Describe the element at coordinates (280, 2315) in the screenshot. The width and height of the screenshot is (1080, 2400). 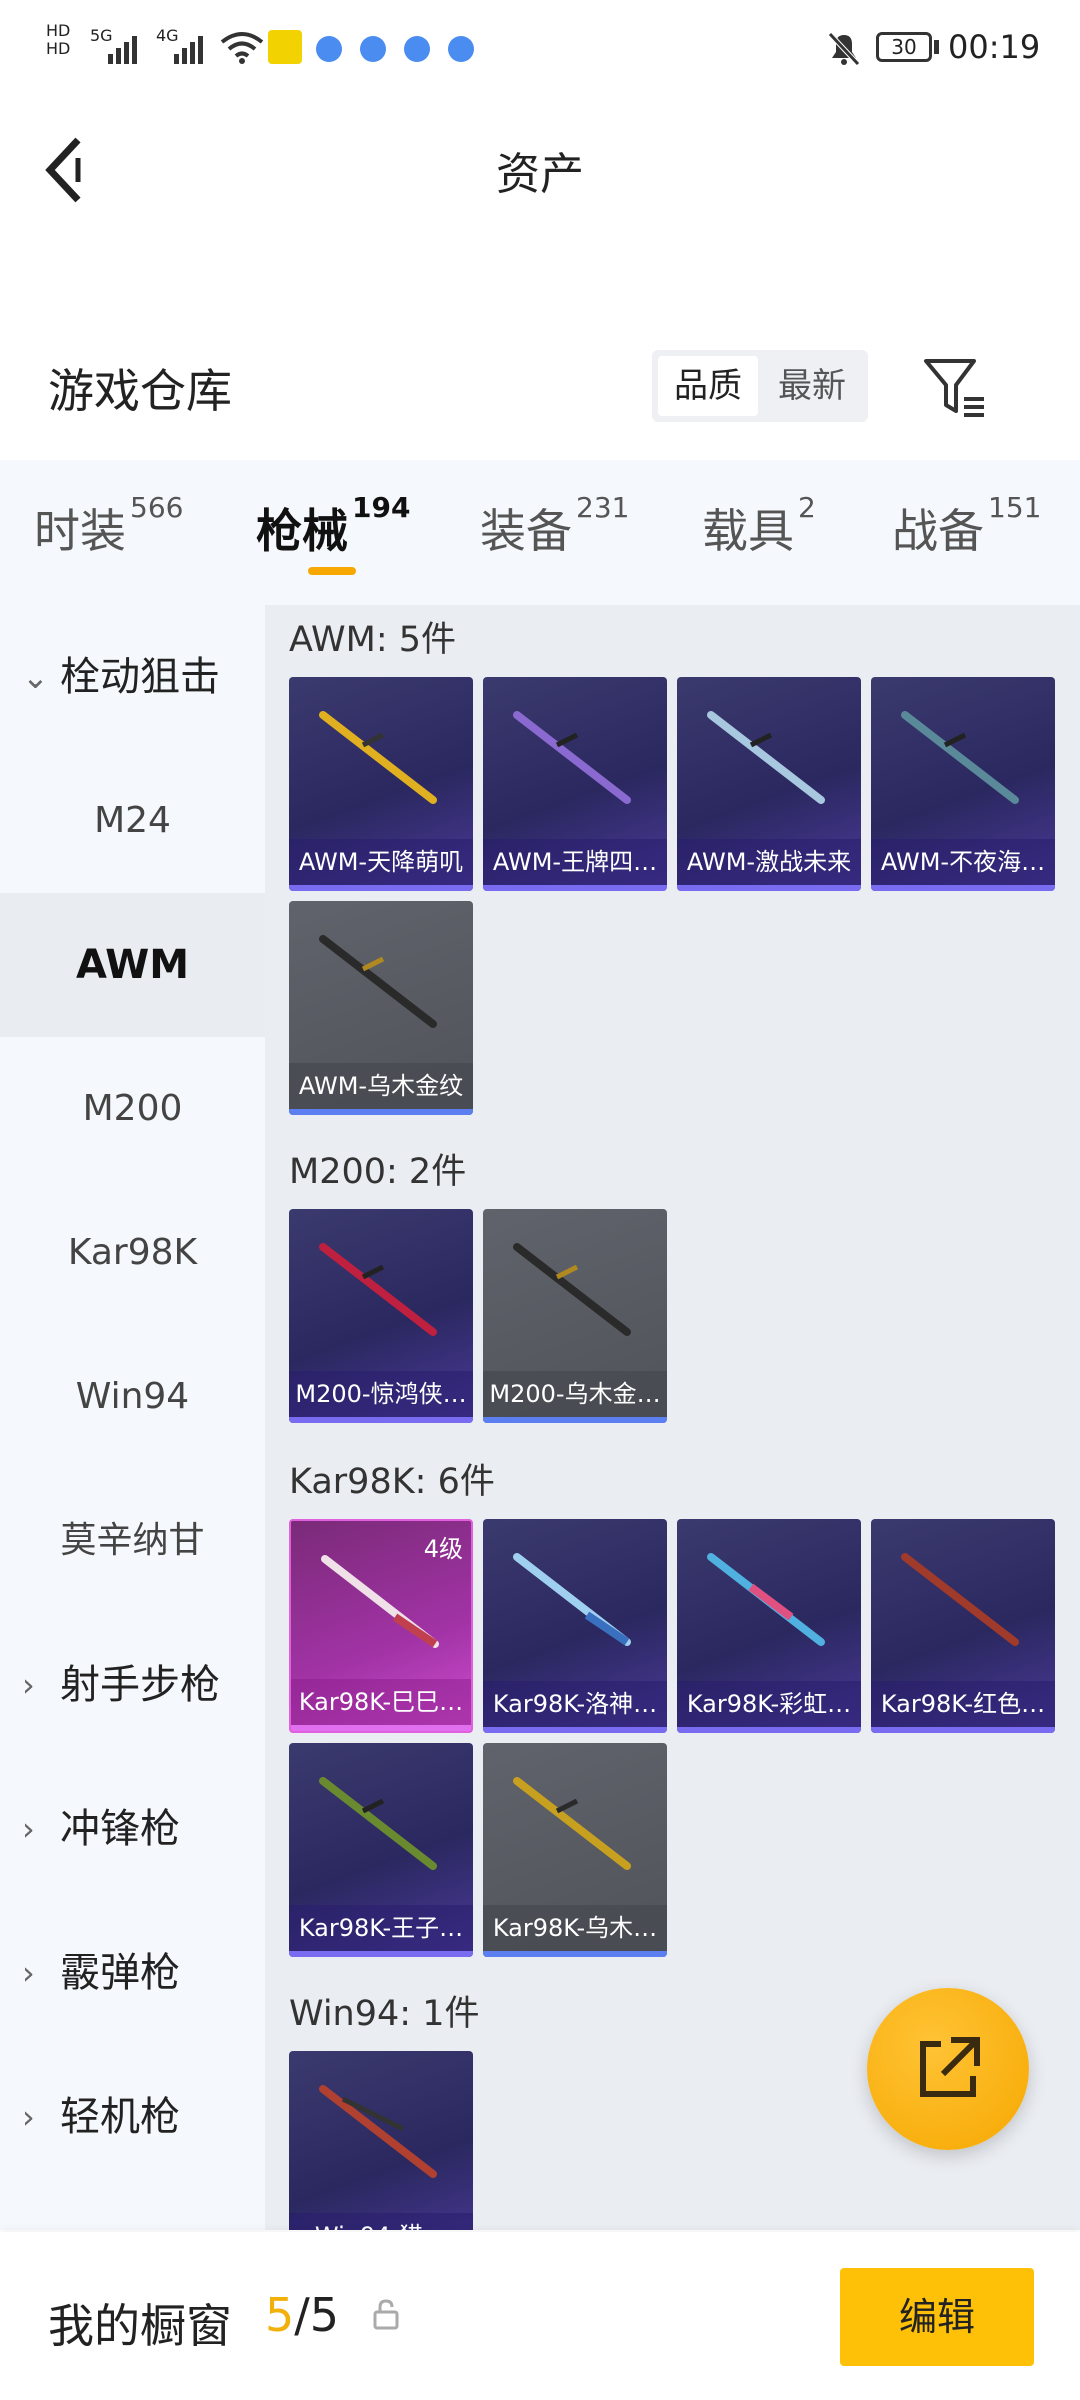
I see `showcase-current: 5` at that location.